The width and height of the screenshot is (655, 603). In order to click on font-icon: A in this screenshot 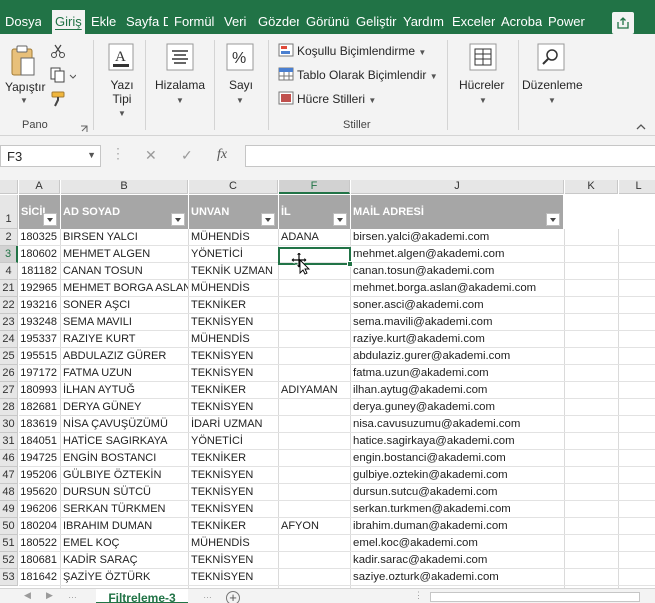, I will do `click(121, 58)`.